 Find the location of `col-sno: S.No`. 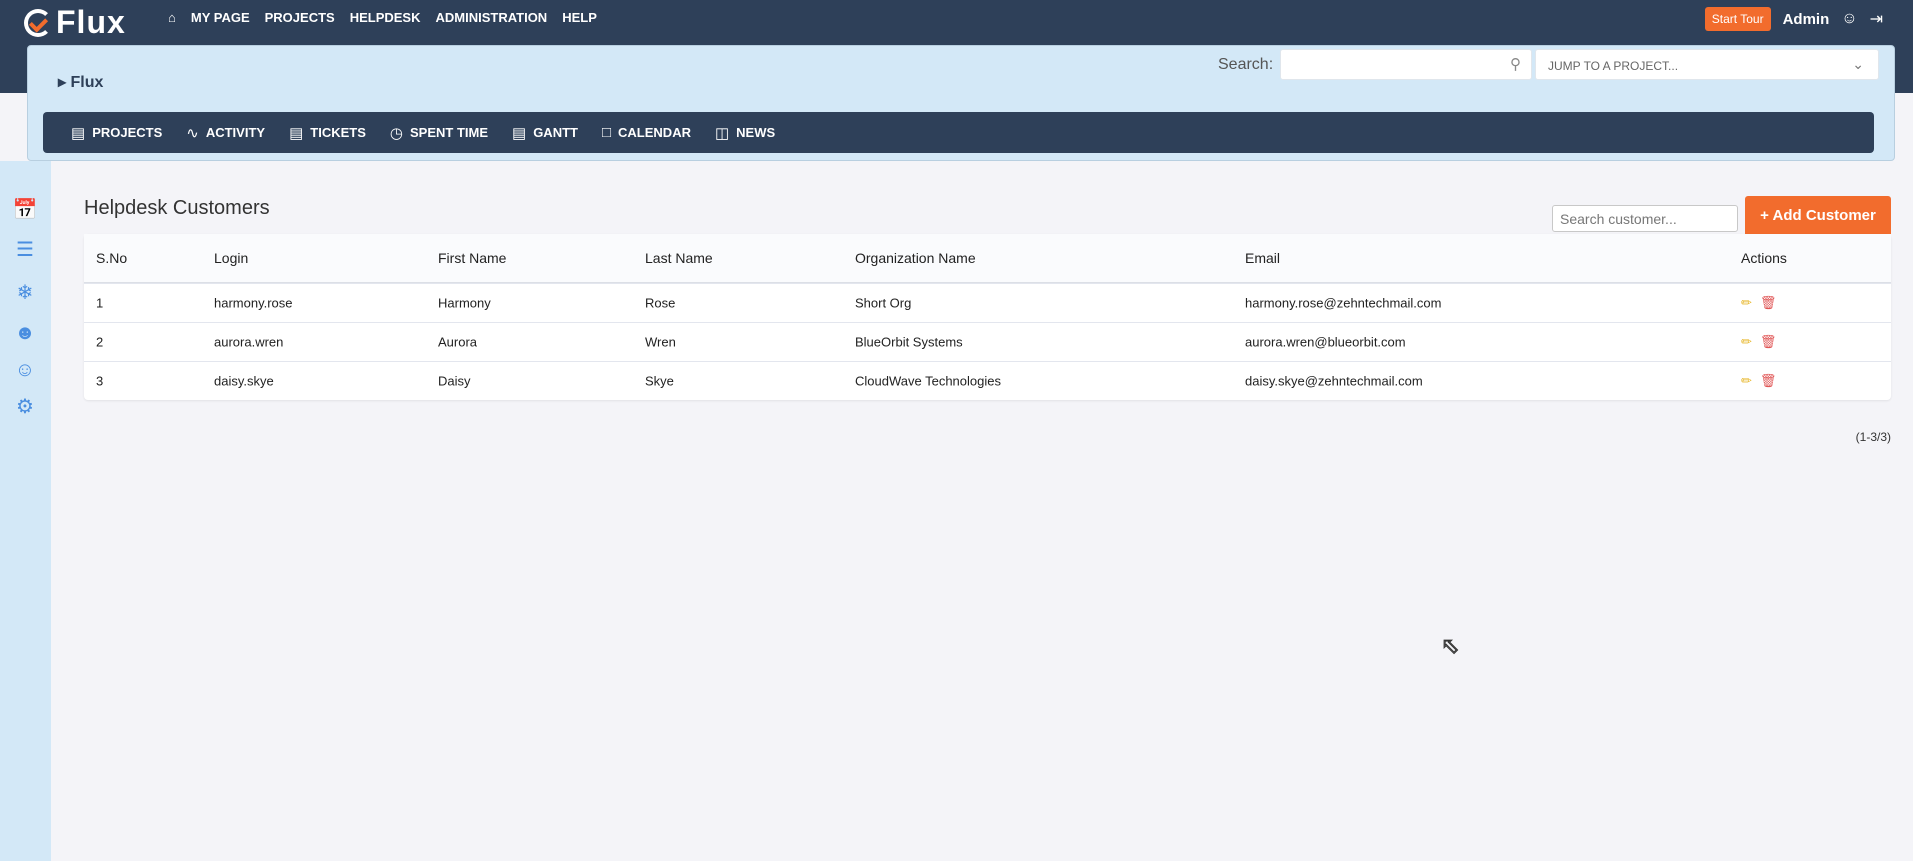

col-sno: S.No is located at coordinates (112, 258).